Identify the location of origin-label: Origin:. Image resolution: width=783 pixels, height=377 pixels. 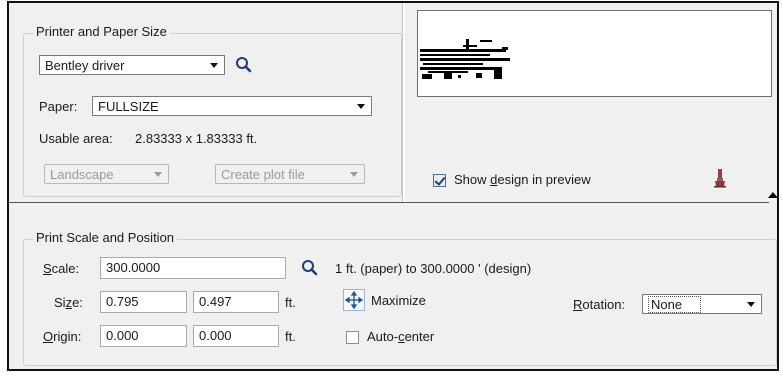
(62, 336).